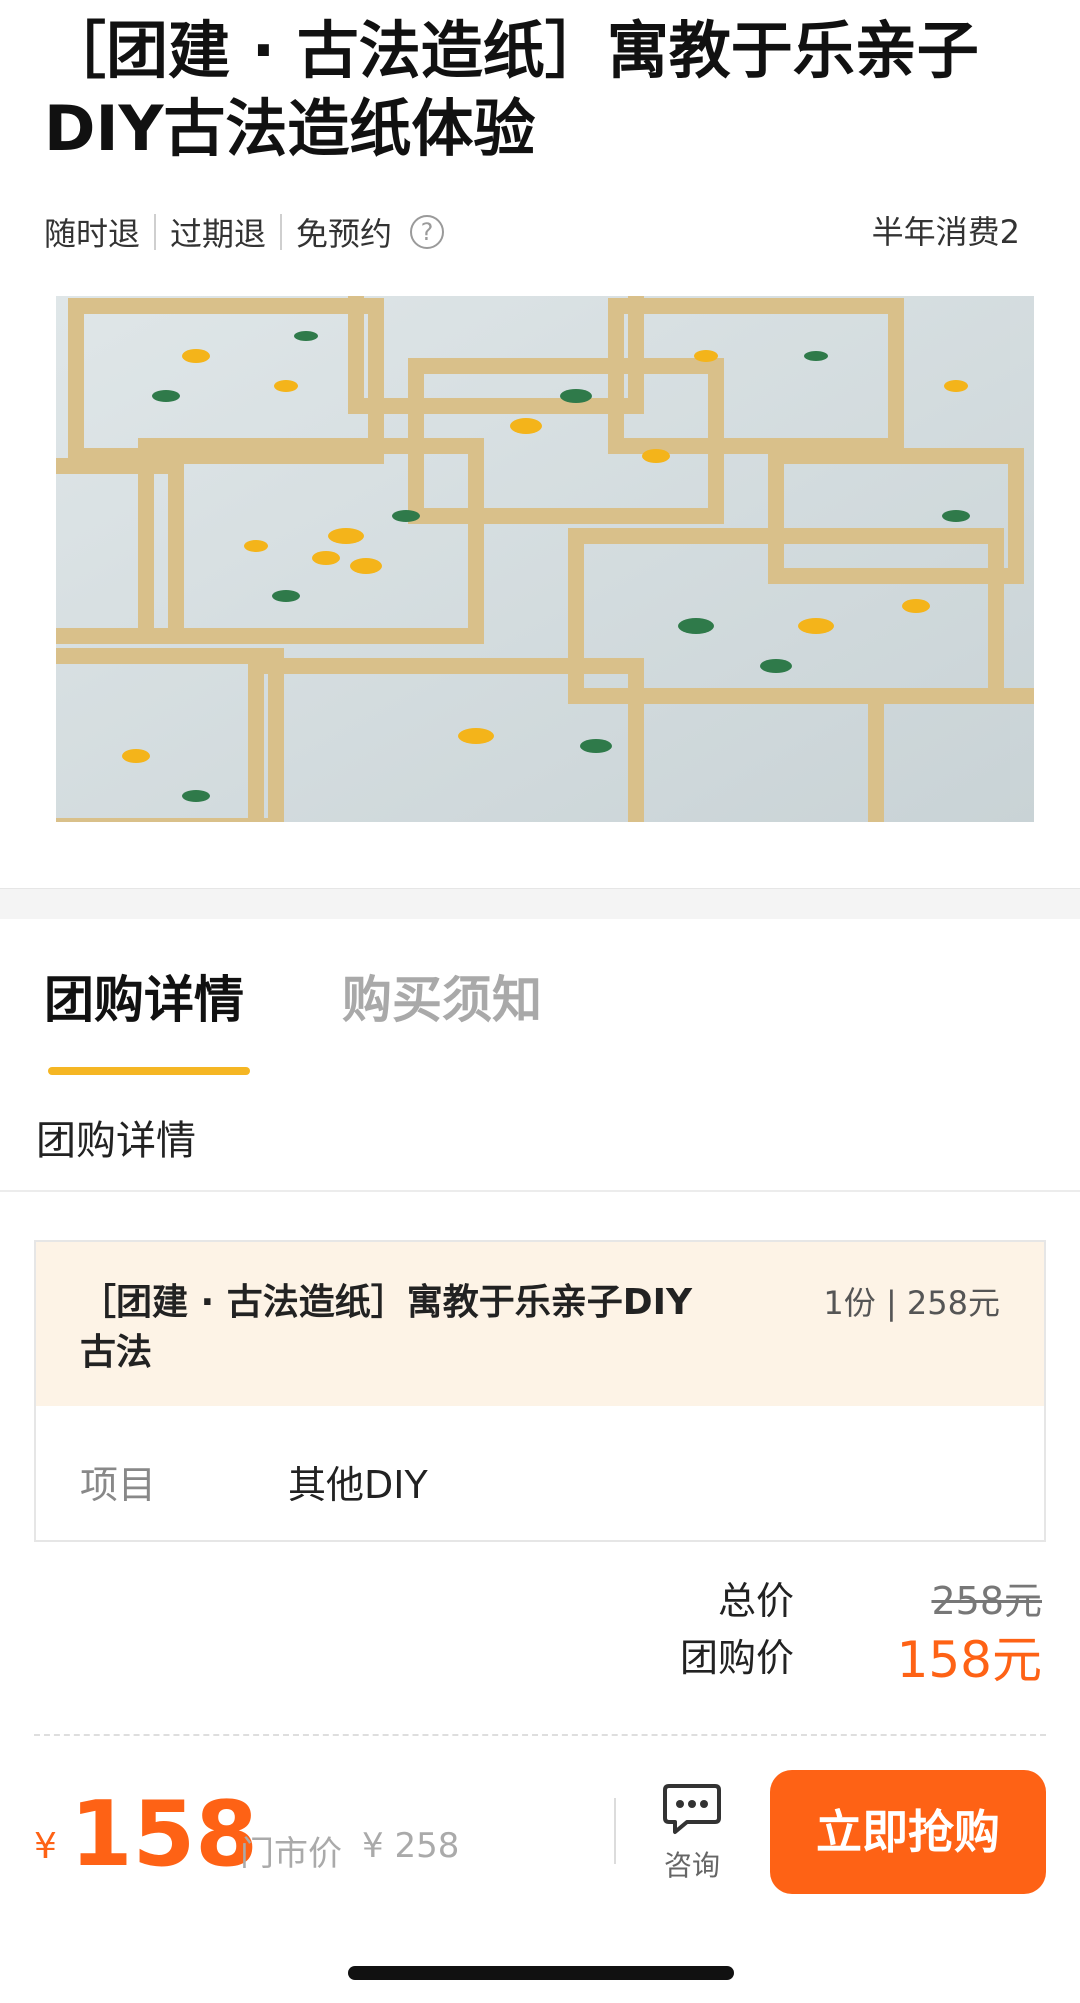 The height and width of the screenshot is (2003, 1080). Describe the element at coordinates (540, 1735) in the screenshot. I see `dashed-divider` at that location.